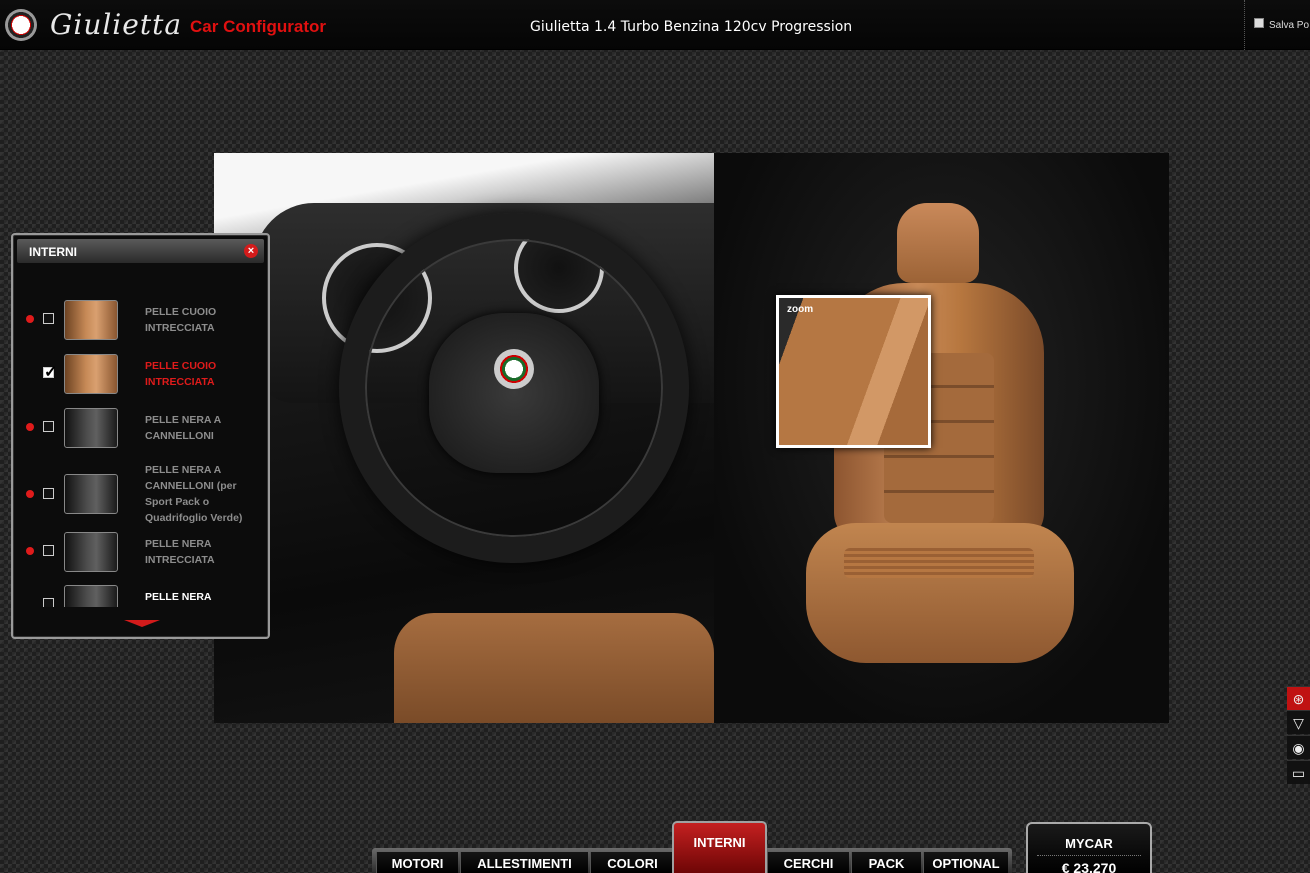 The width and height of the screenshot is (1310, 873). What do you see at coordinates (140, 553) in the screenshot?
I see `list-item: PELLE NERA INTRECCIATA` at bounding box center [140, 553].